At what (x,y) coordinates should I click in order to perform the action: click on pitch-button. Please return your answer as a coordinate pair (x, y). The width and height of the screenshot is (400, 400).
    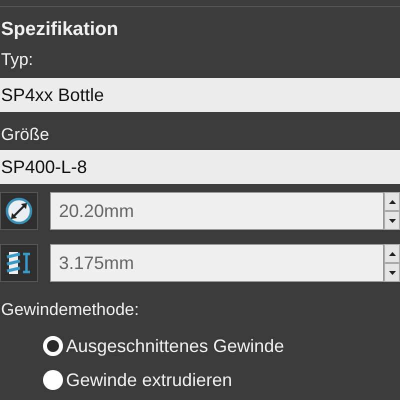
    Looking at the image, I should click on (19, 263).